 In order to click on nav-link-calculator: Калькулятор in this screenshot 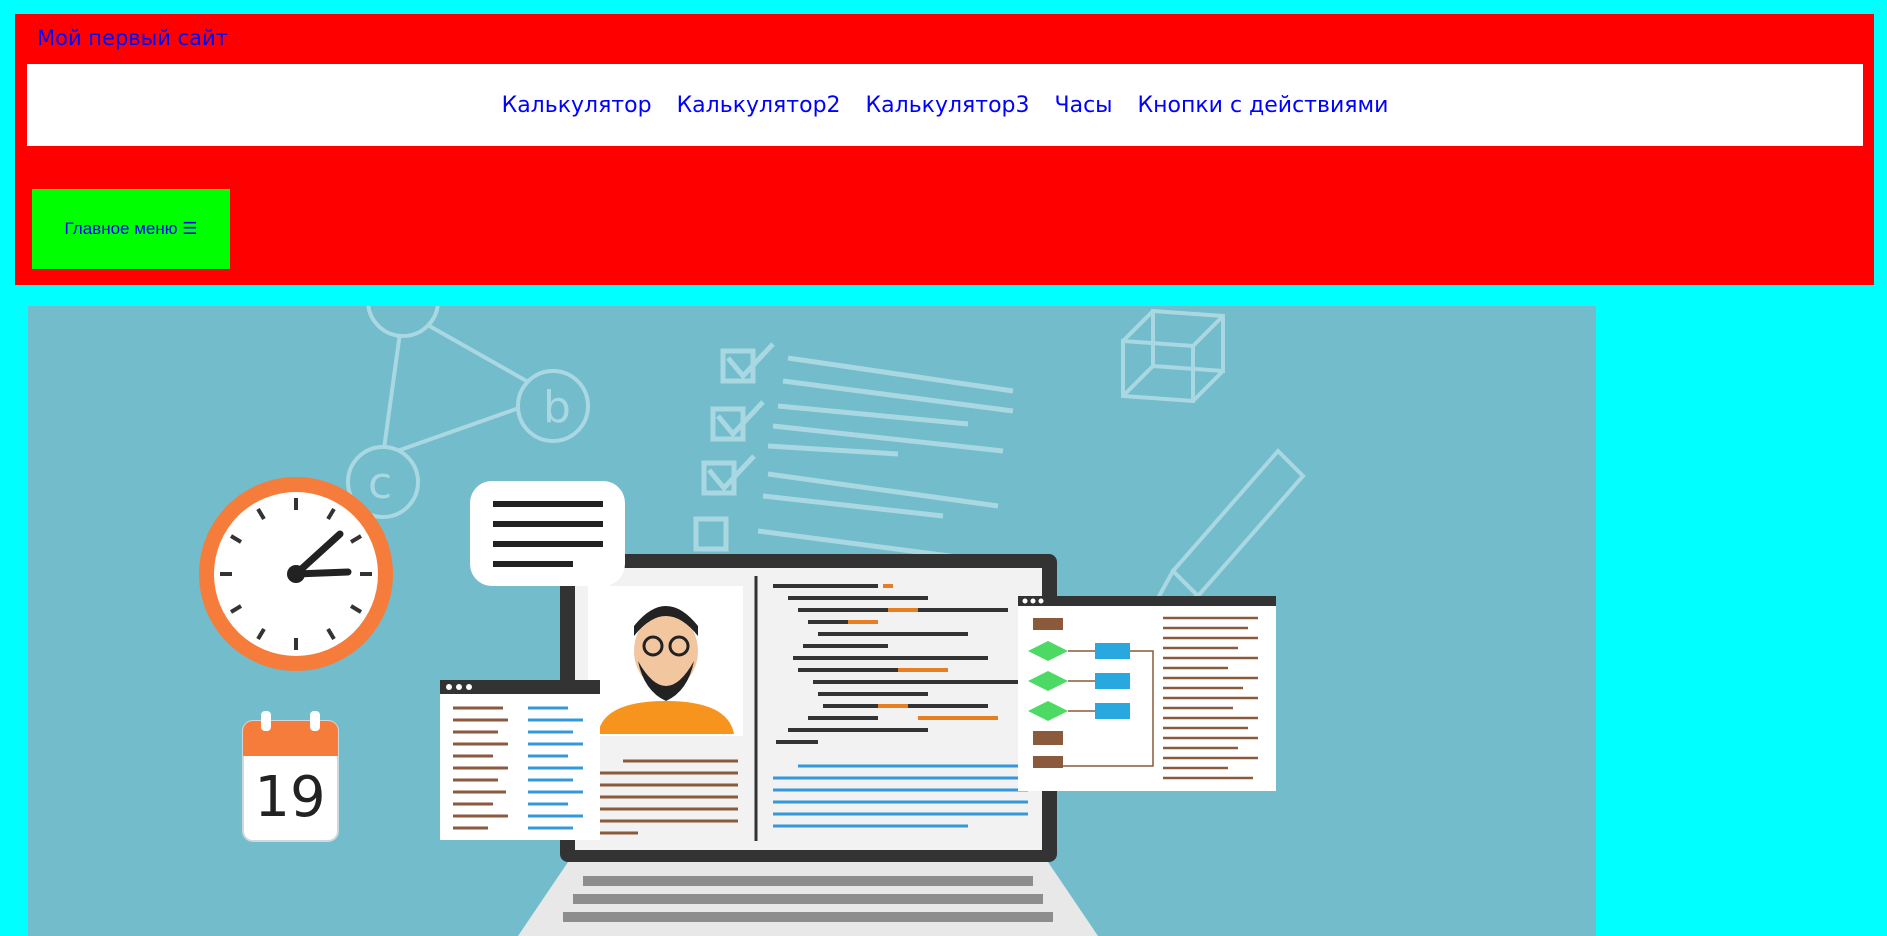, I will do `click(577, 105)`.